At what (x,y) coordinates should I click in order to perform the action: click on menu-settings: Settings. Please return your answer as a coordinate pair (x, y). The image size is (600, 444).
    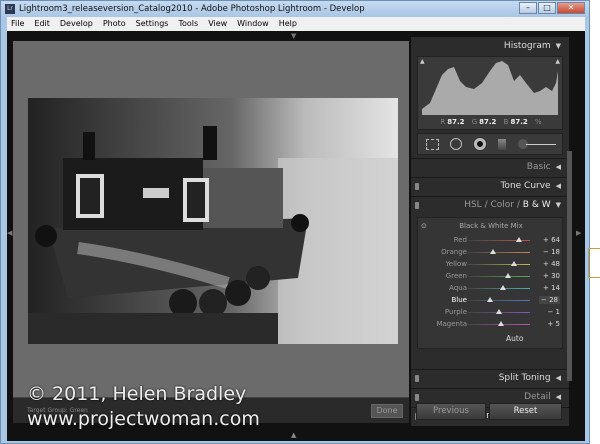
    Looking at the image, I should click on (152, 25).